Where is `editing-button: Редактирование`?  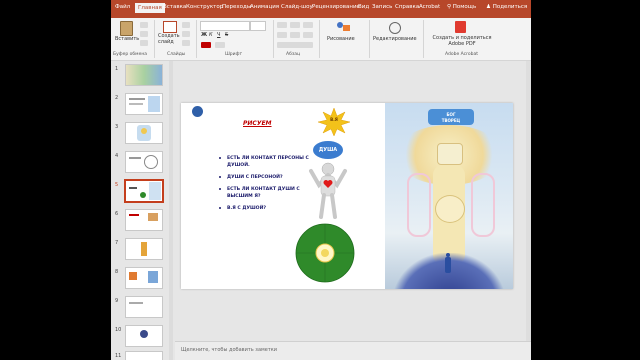
editing-button: Редактирование is located at coordinates (396, 35).